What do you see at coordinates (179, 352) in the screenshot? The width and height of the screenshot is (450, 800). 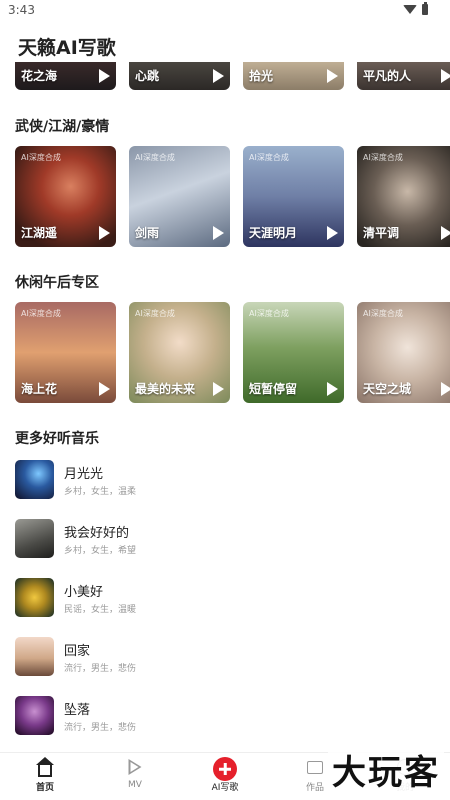 I see `song-card: AI深度合成 最美的未来` at bounding box center [179, 352].